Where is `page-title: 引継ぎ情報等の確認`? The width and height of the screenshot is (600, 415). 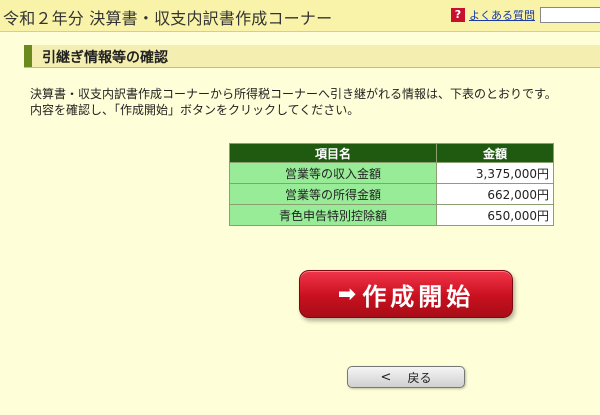
page-title: 引継ぎ情報等の確認 is located at coordinates (105, 58).